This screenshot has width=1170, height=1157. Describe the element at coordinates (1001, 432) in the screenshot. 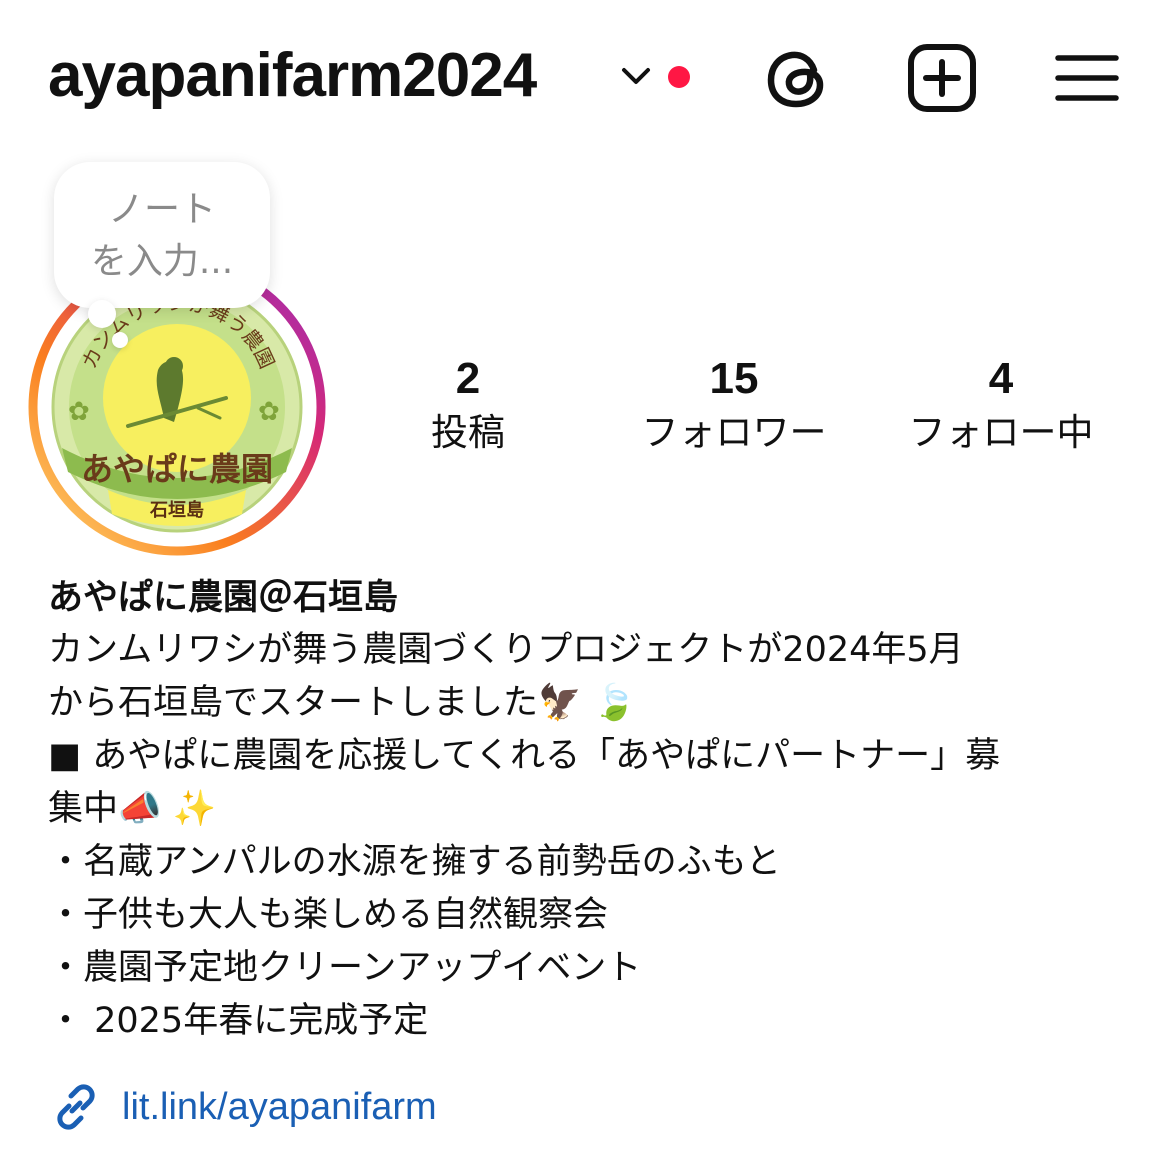

I see `following-label: フォロー中` at that location.